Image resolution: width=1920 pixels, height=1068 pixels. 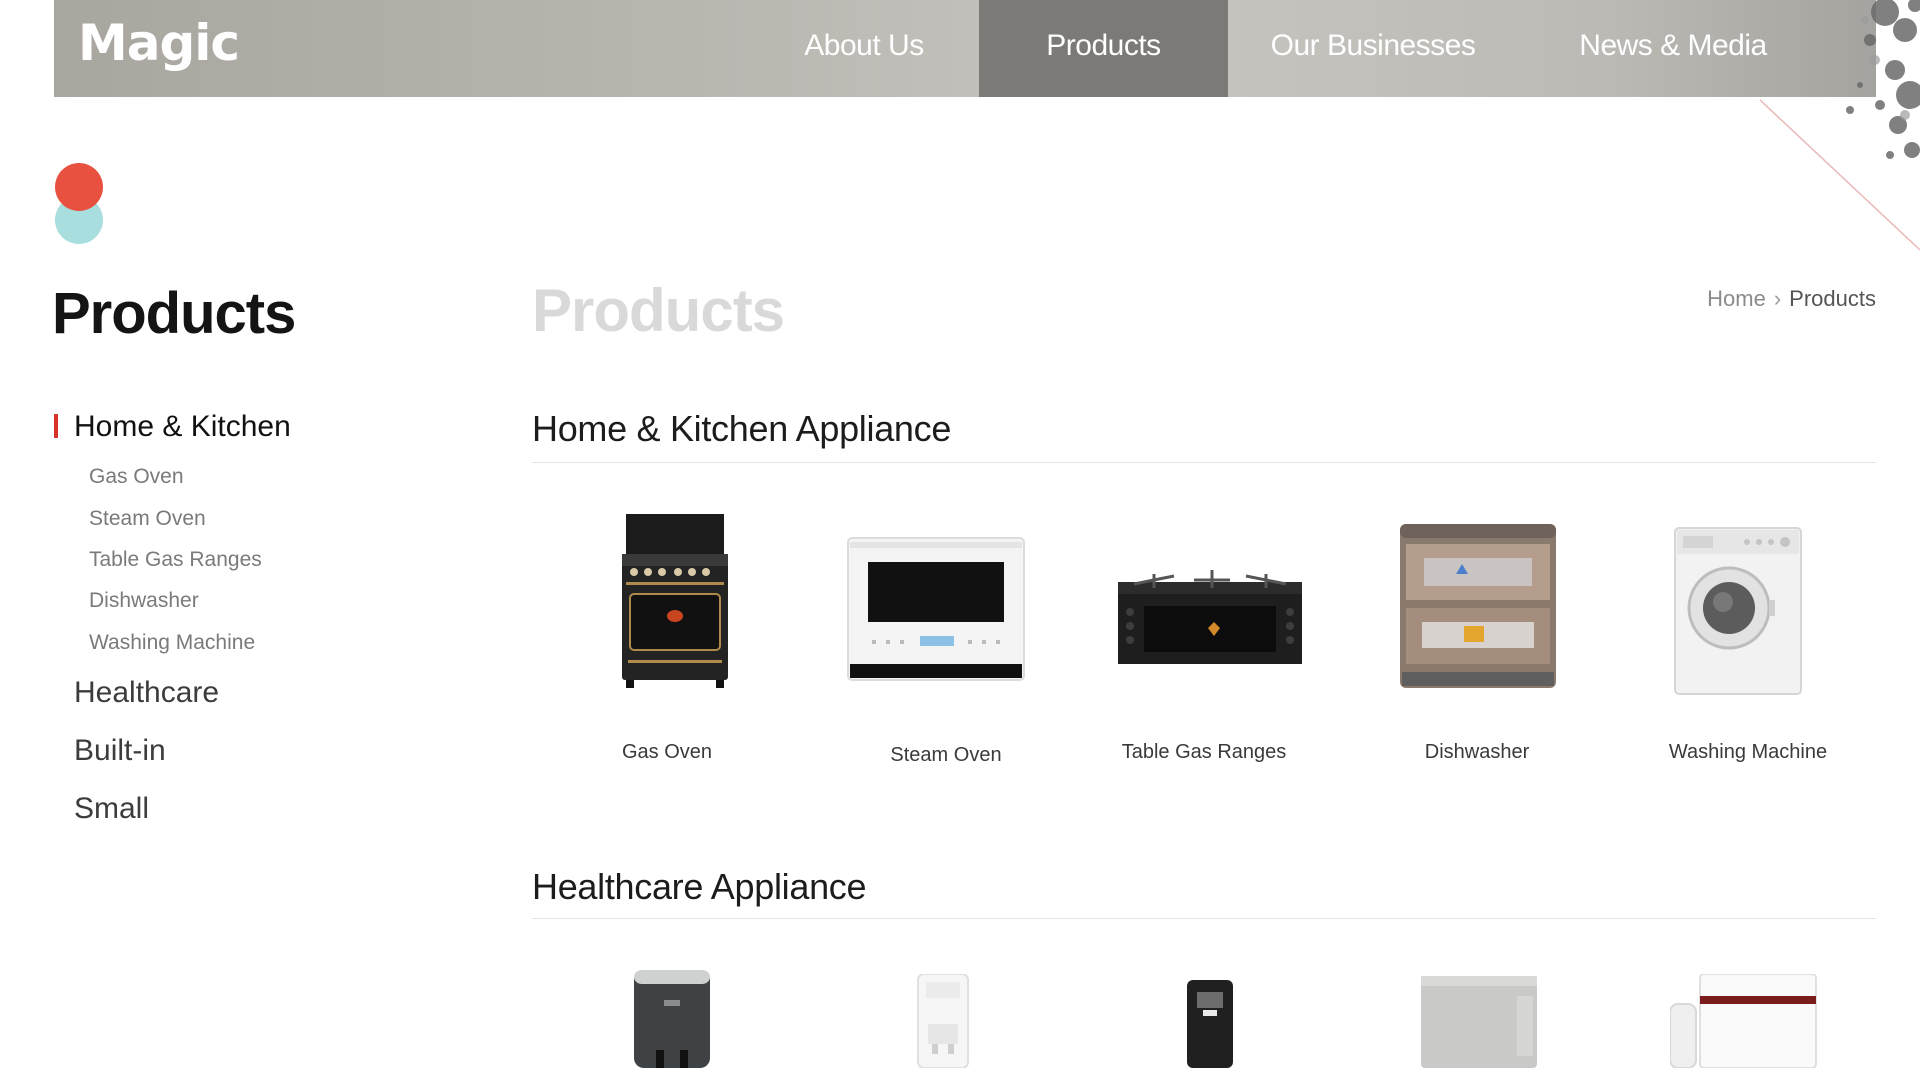 I want to click on product-image-water-dispenser-black, so click(x=1210, y=1024).